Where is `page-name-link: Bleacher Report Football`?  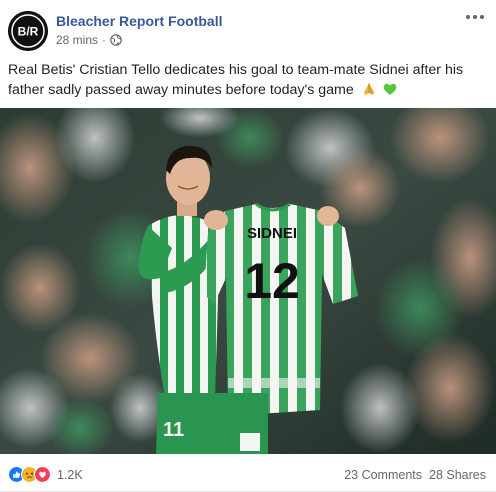
page-name-link: Bleacher Report Football is located at coordinates (139, 21).